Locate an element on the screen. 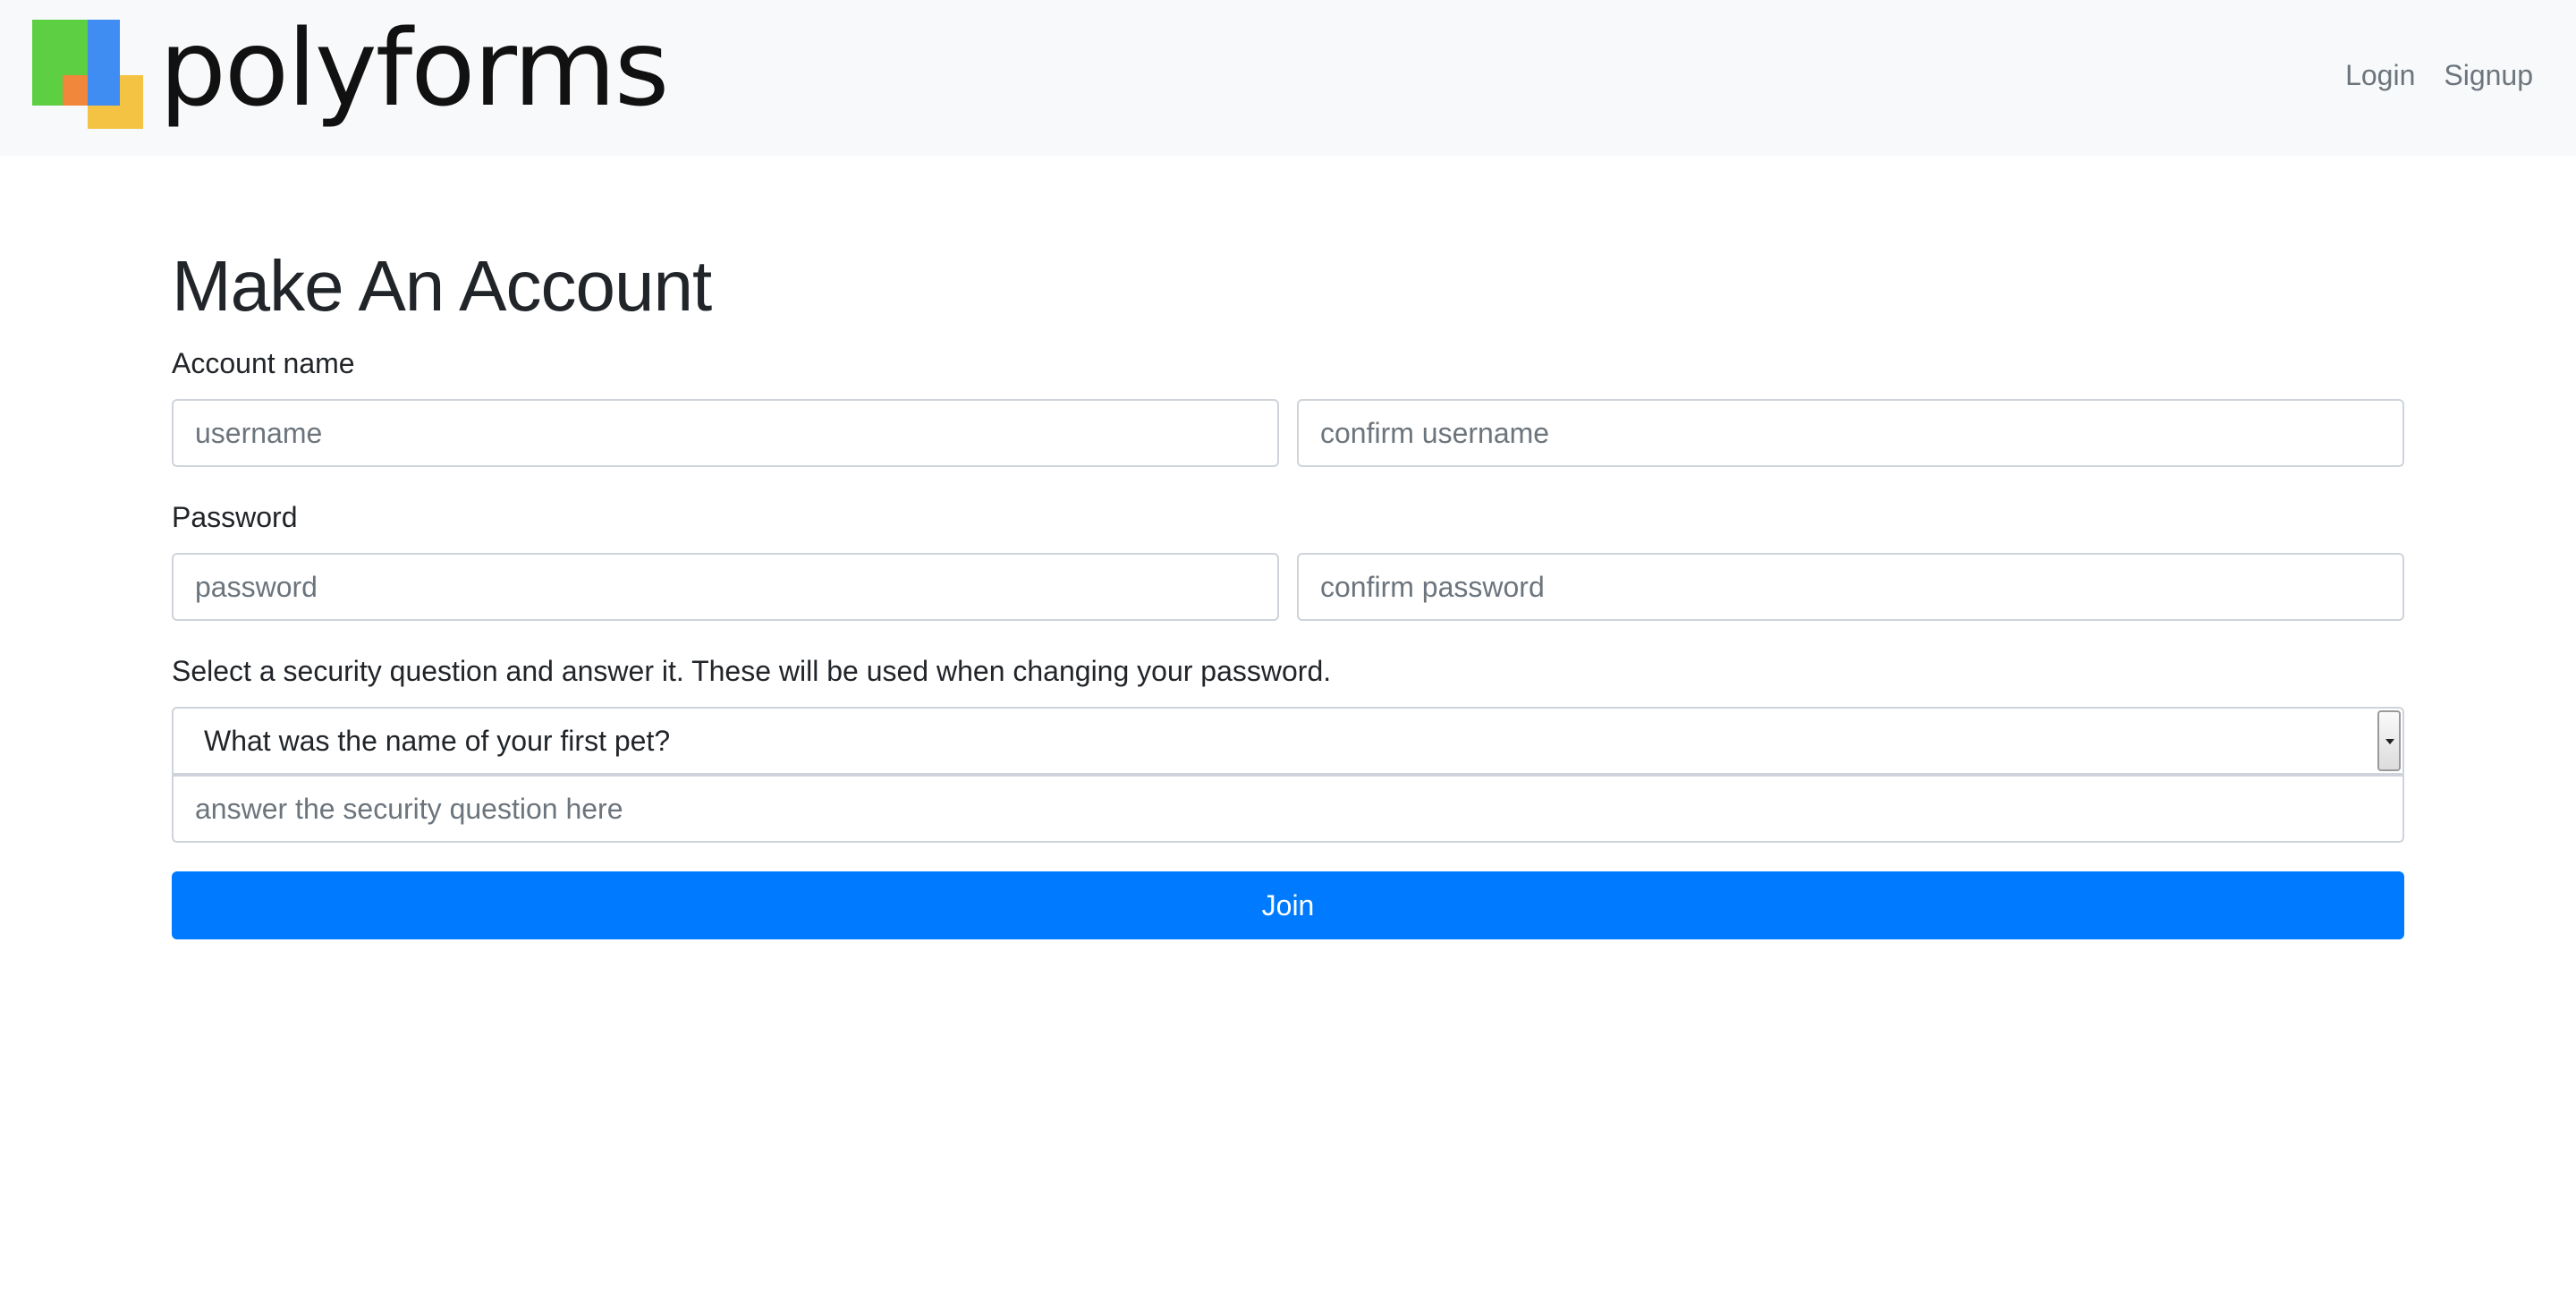  logo-square-blue is located at coordinates (104, 63).